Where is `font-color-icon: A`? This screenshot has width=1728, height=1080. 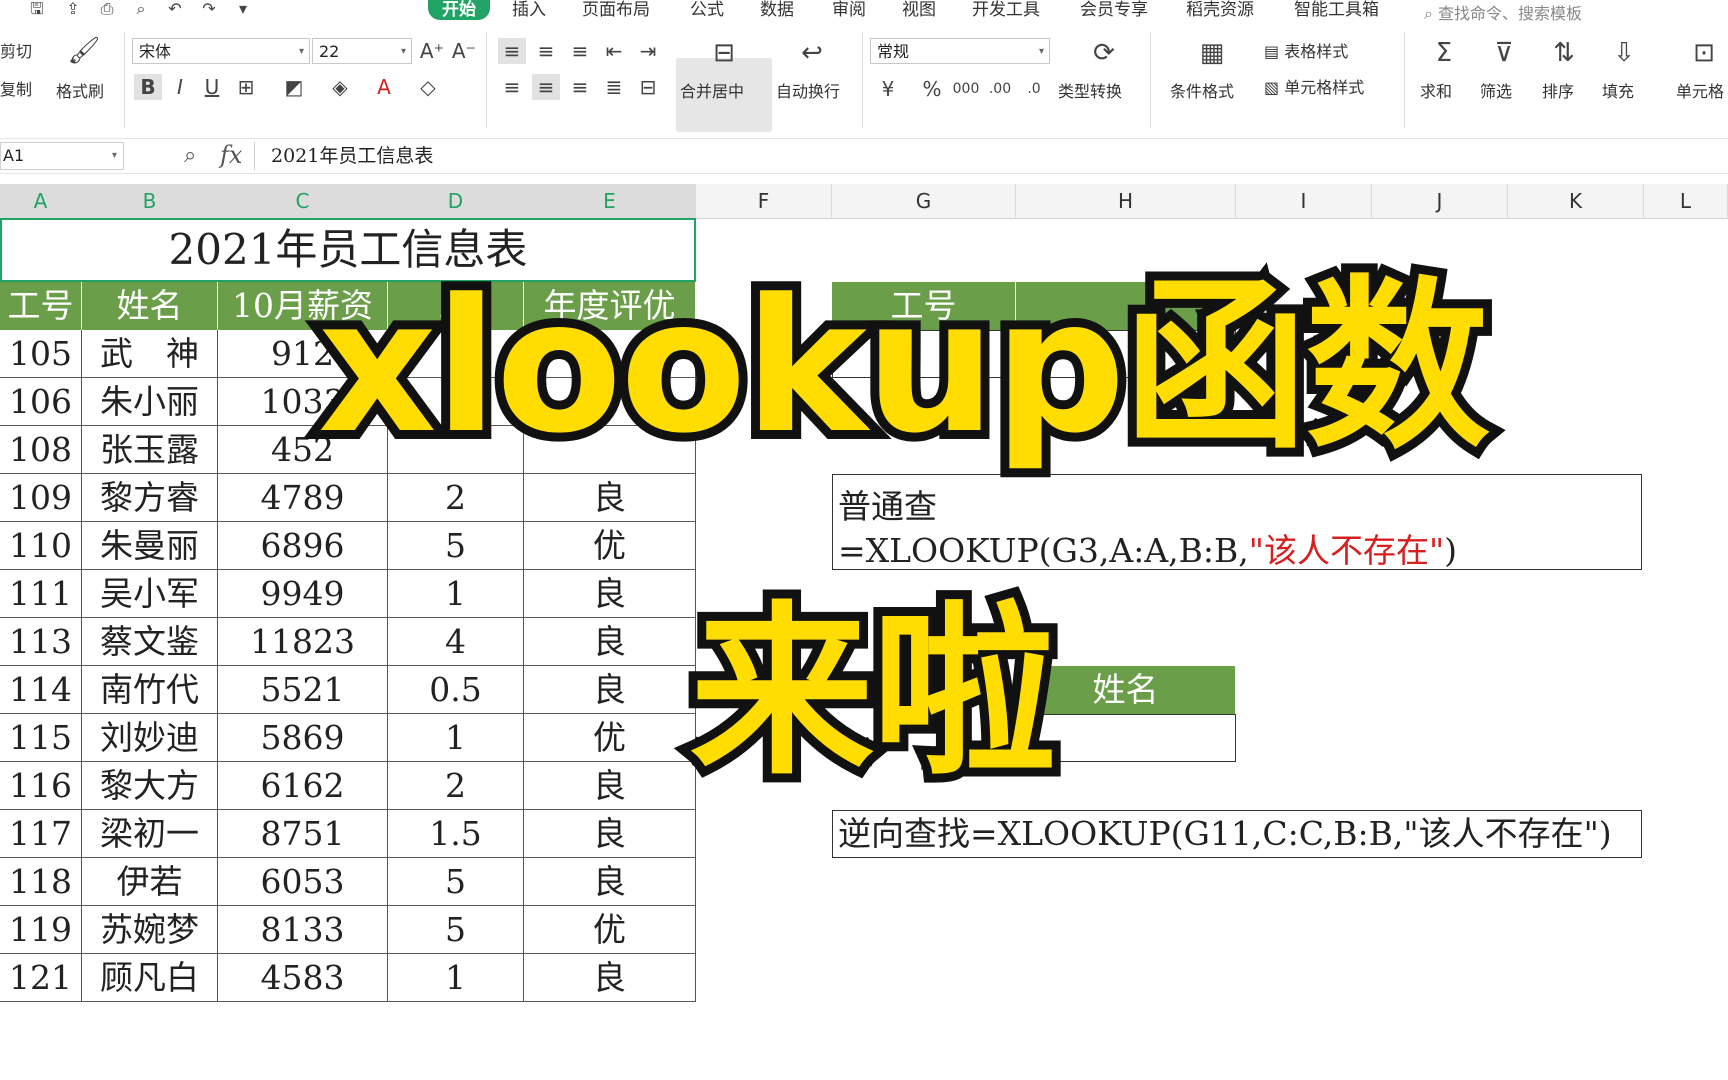 font-color-icon: A is located at coordinates (384, 87).